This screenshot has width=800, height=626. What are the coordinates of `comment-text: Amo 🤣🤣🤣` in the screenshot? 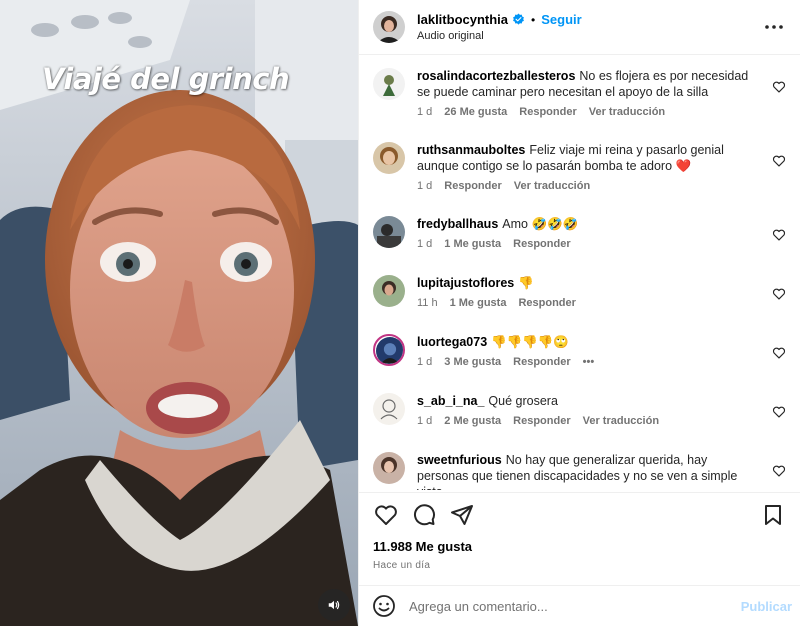 It's located at (540, 224).